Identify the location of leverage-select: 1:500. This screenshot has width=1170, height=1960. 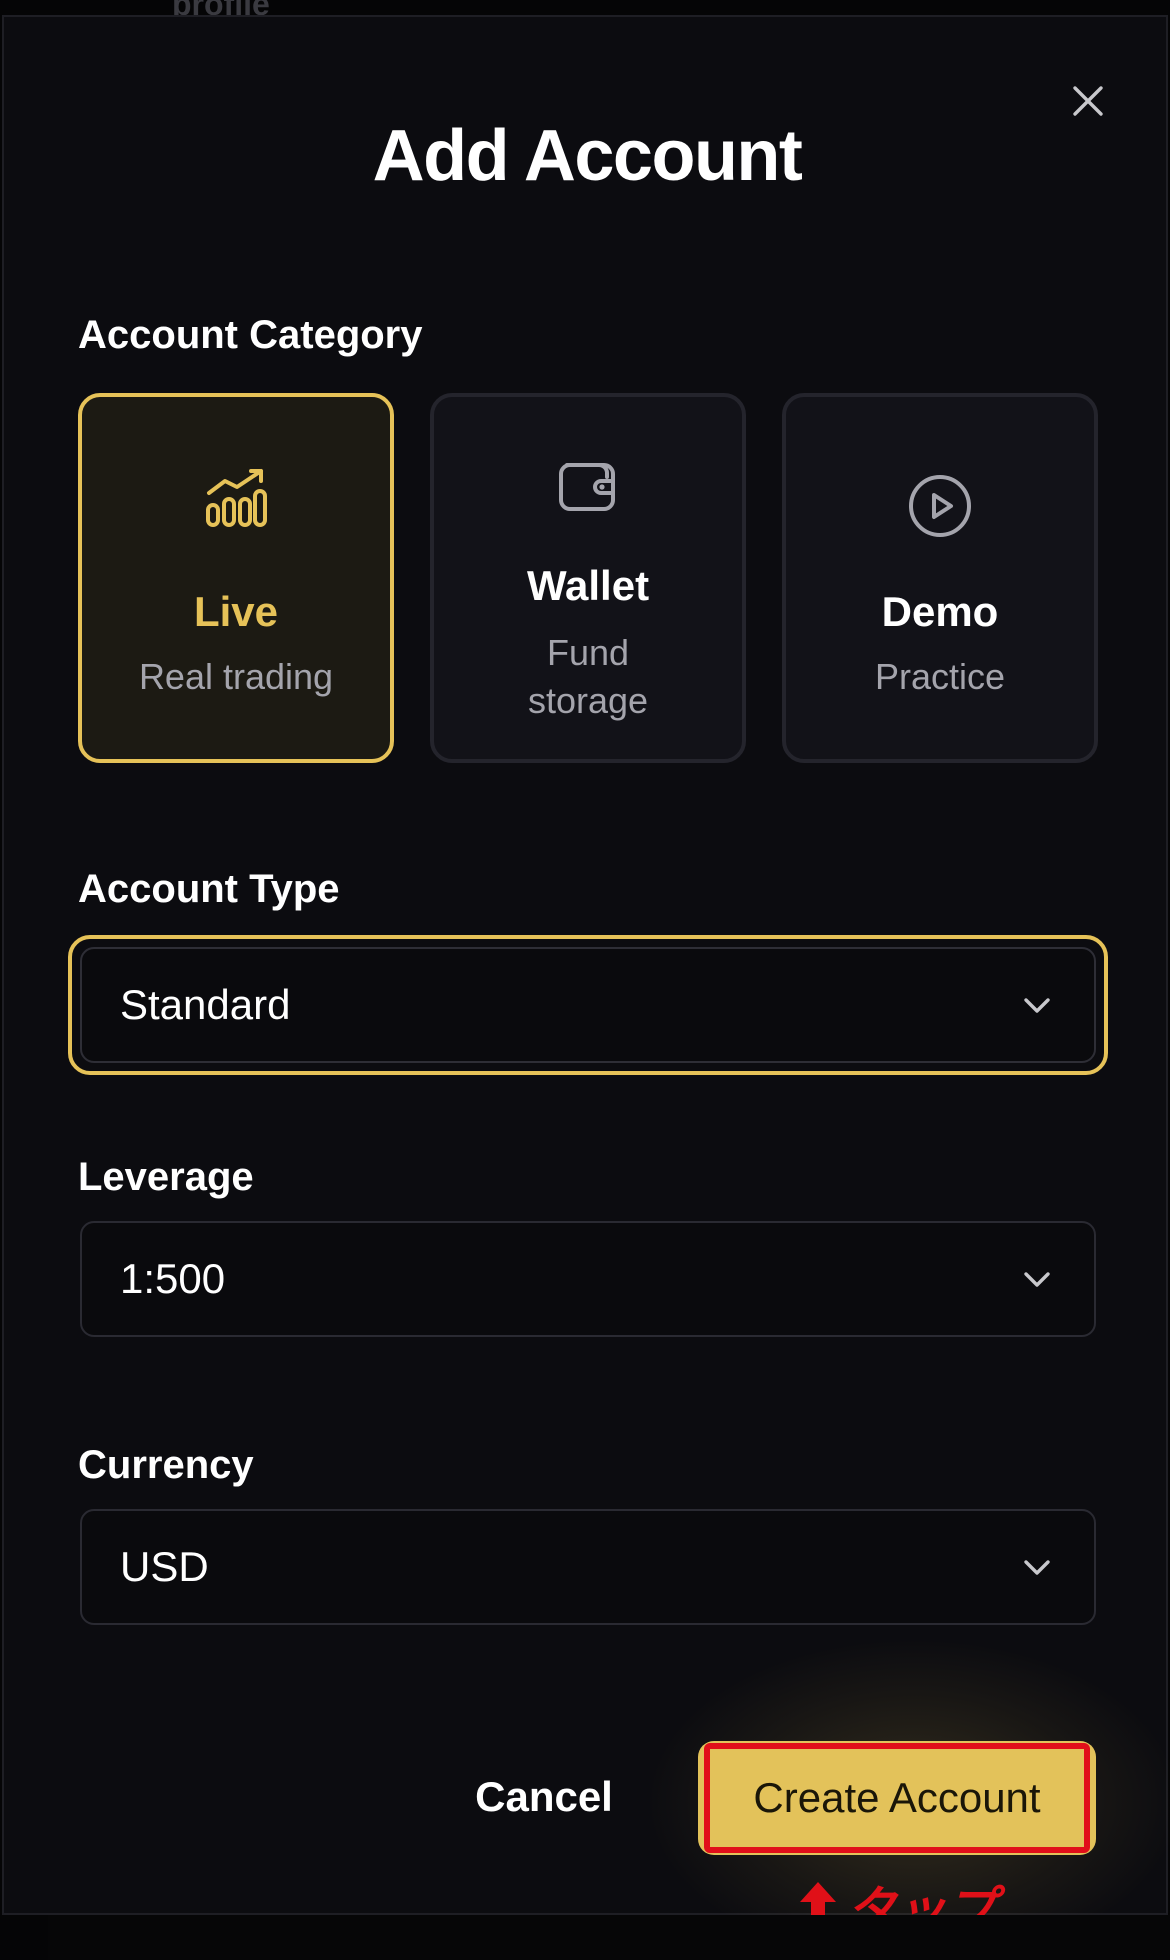
(588, 1279).